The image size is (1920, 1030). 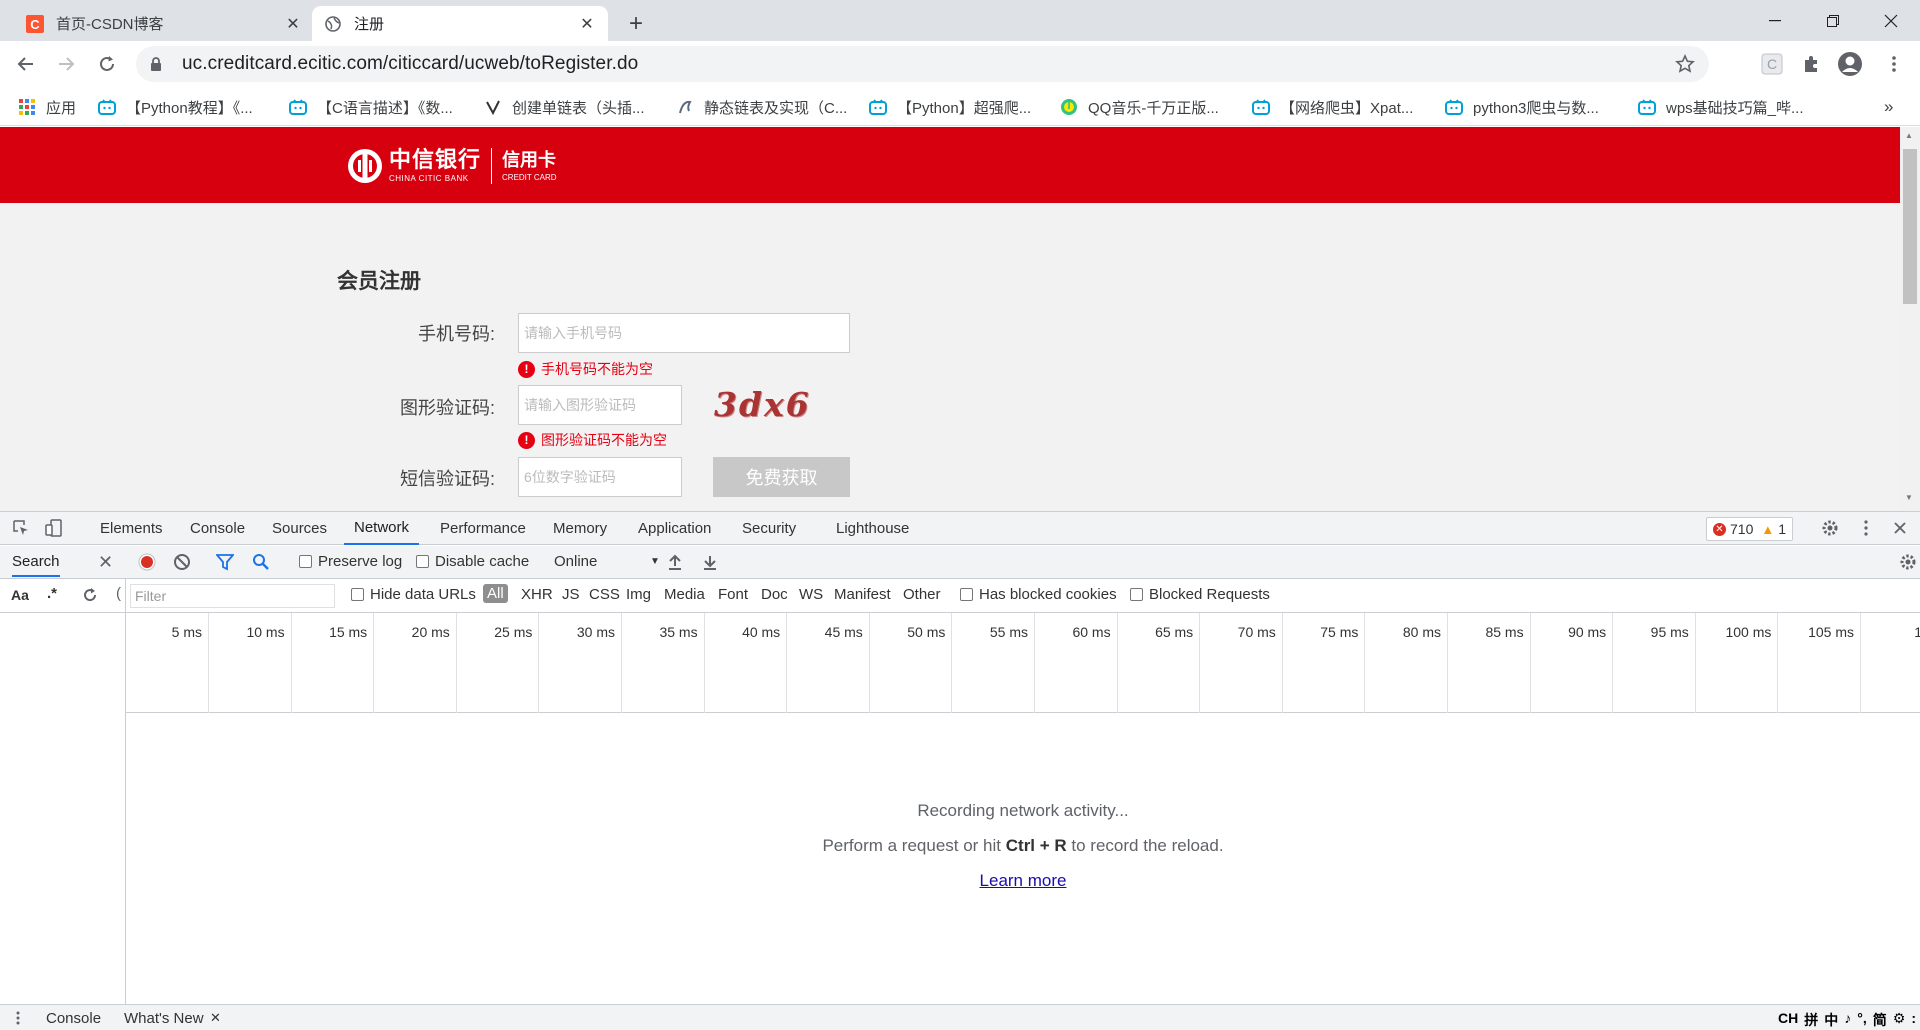 I want to click on tab-elements: Elements, so click(x=131, y=528).